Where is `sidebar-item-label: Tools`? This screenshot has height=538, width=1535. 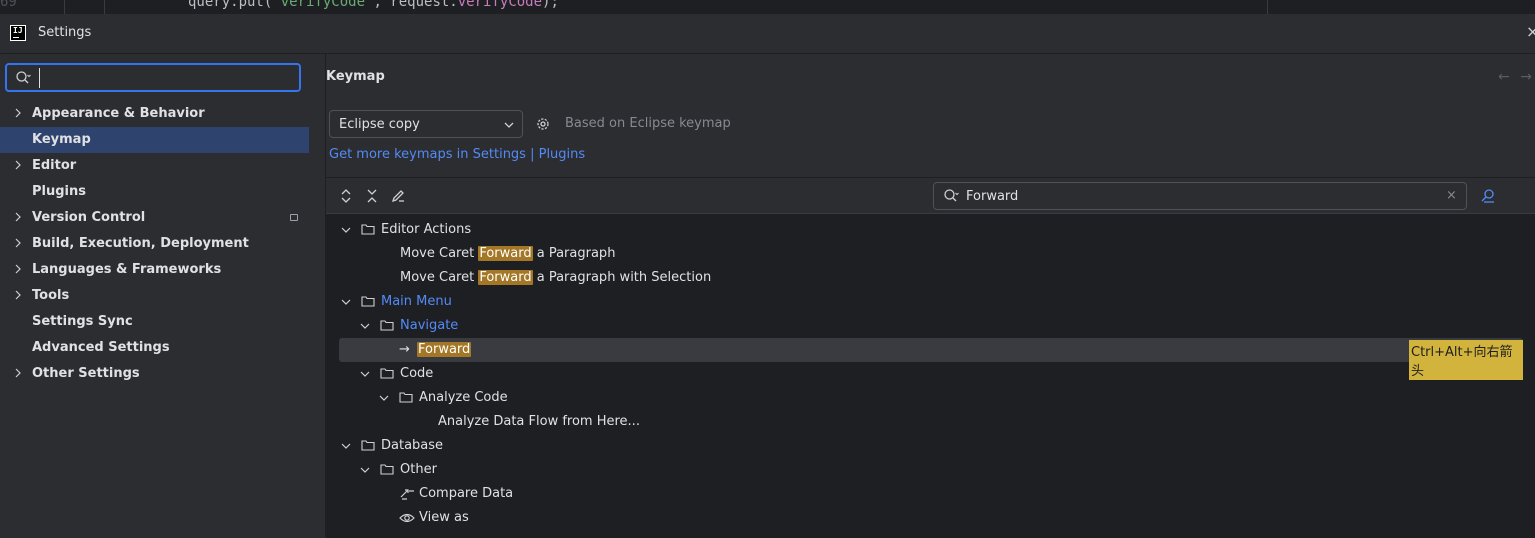 sidebar-item-label: Tools is located at coordinates (51, 295).